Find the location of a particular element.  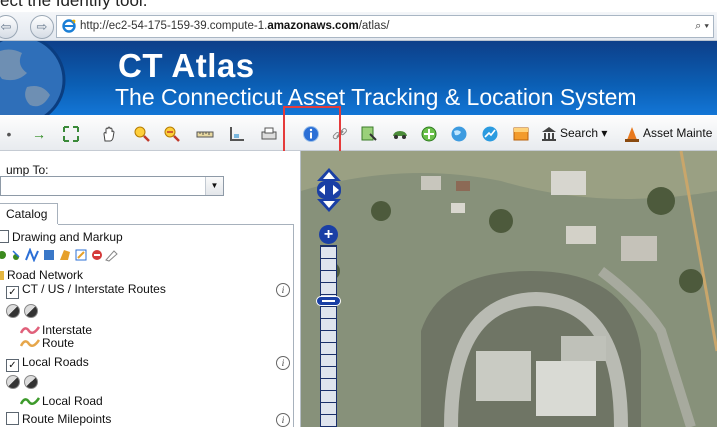

pan-hand-icon is located at coordinates (109, 134).